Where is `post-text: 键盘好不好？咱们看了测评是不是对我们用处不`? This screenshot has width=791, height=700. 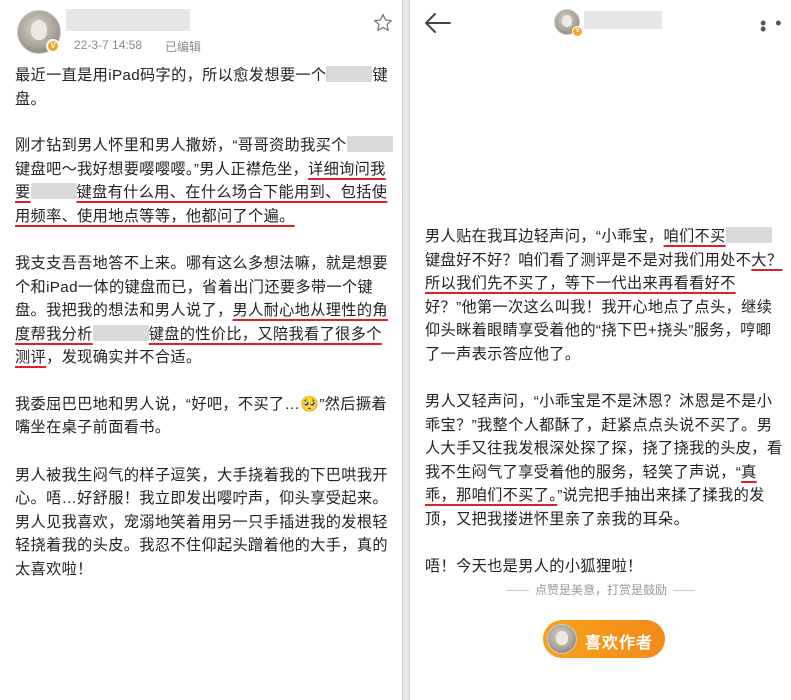 post-text: 键盘好不好？咱们看了测评是不是对我们用处不 is located at coordinates (588, 260).